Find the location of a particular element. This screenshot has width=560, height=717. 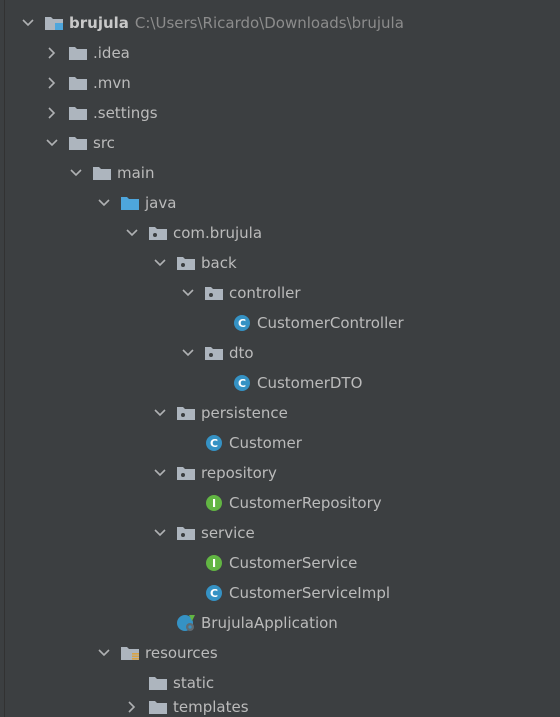

spring-boot-application-icon is located at coordinates (186, 623).